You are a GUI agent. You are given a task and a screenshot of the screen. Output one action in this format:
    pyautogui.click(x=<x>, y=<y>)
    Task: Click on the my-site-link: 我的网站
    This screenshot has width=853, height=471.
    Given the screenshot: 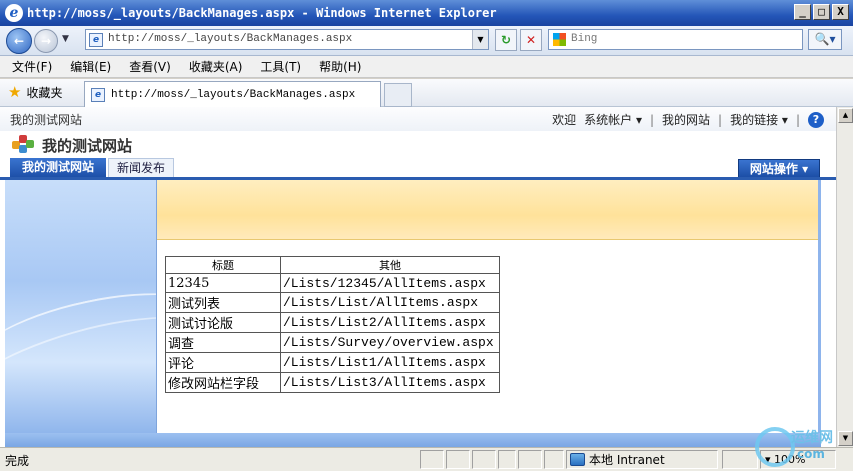 What is the action you would take?
    pyautogui.click(x=686, y=119)
    